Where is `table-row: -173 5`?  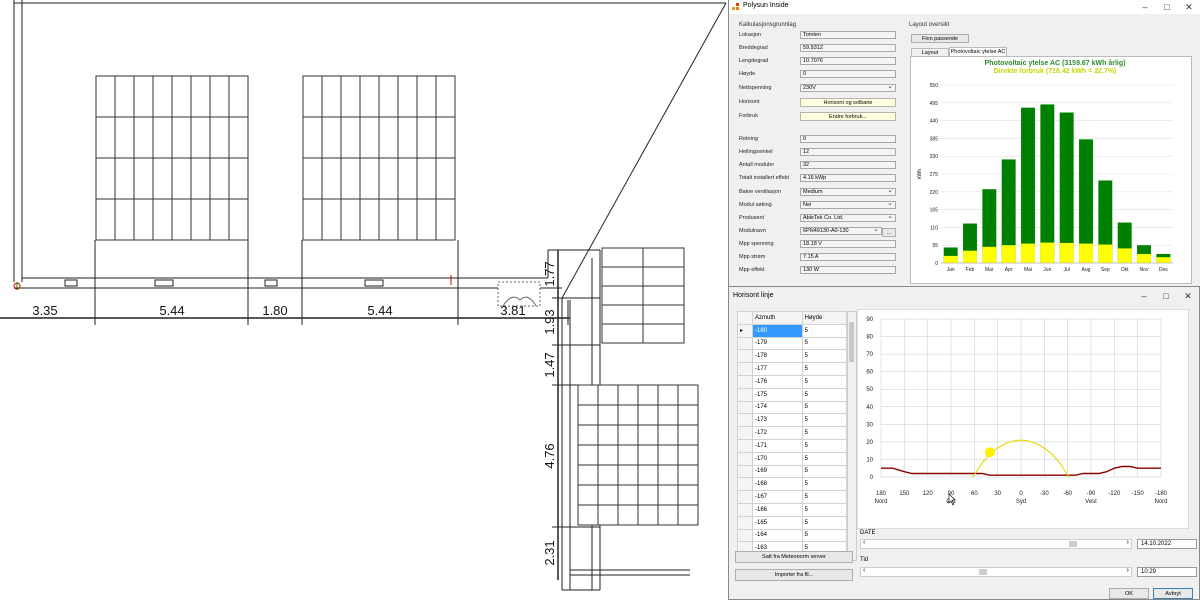
table-row: -173 5 is located at coordinates (792, 420).